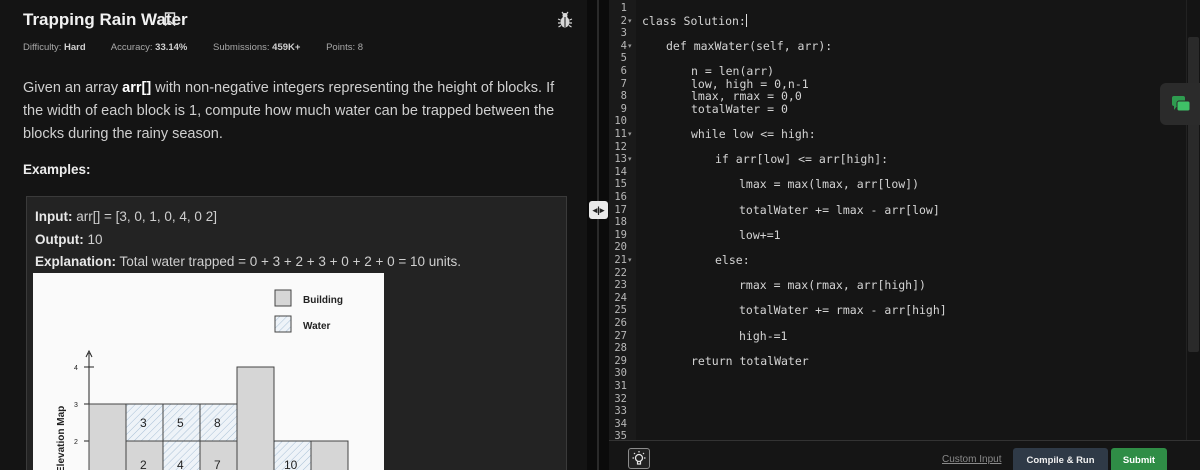 The height and width of the screenshot is (470, 1200). What do you see at coordinates (620, 209) in the screenshot?
I see `line-number: 17` at bounding box center [620, 209].